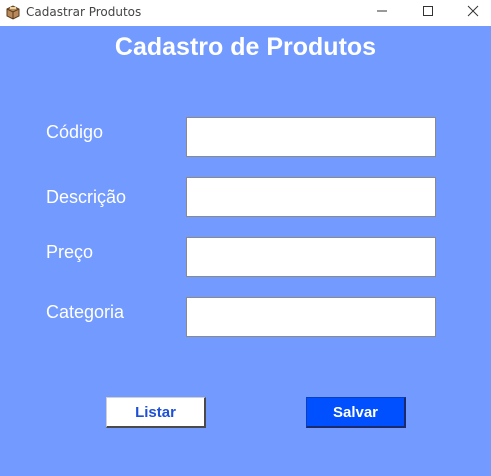 The width and height of the screenshot is (491, 476). What do you see at coordinates (311, 137) in the screenshot?
I see `codigo-input` at bounding box center [311, 137].